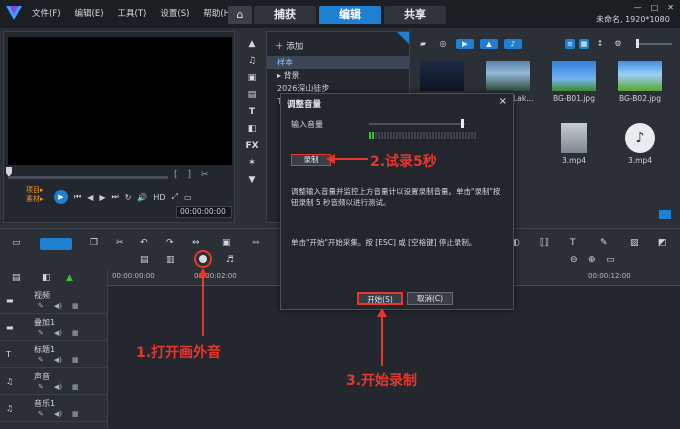 This screenshot has height=429, width=680. I want to click on filter-audio-icon: ♪, so click(513, 44).